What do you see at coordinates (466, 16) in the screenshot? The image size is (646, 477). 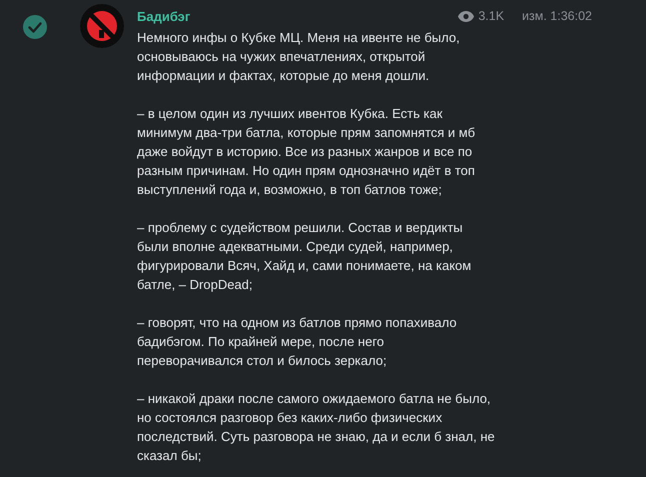 I see `eye-icon` at bounding box center [466, 16].